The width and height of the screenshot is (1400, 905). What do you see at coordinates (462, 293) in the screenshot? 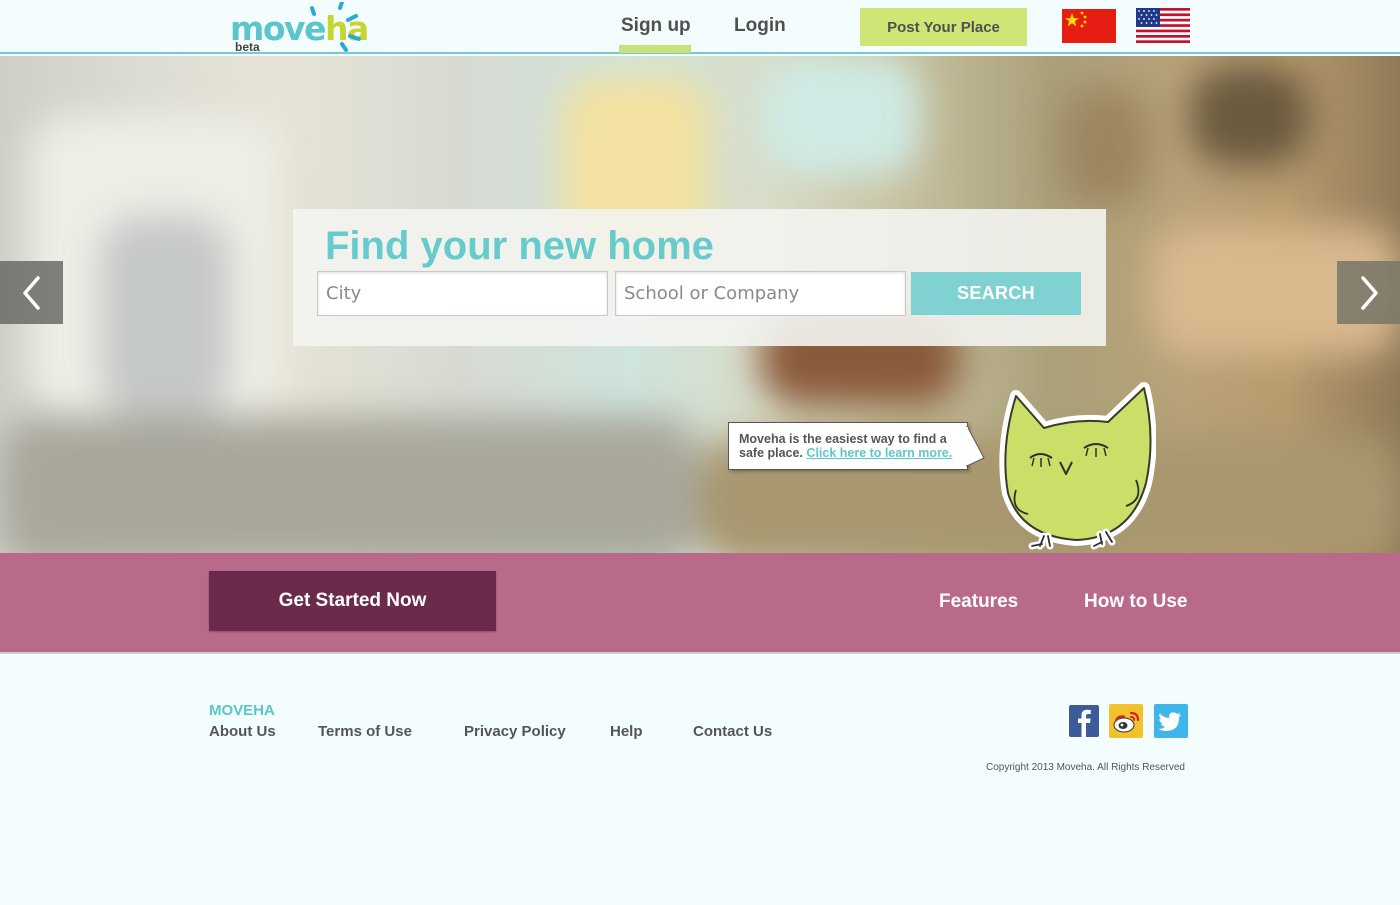
I see `city-input` at bounding box center [462, 293].